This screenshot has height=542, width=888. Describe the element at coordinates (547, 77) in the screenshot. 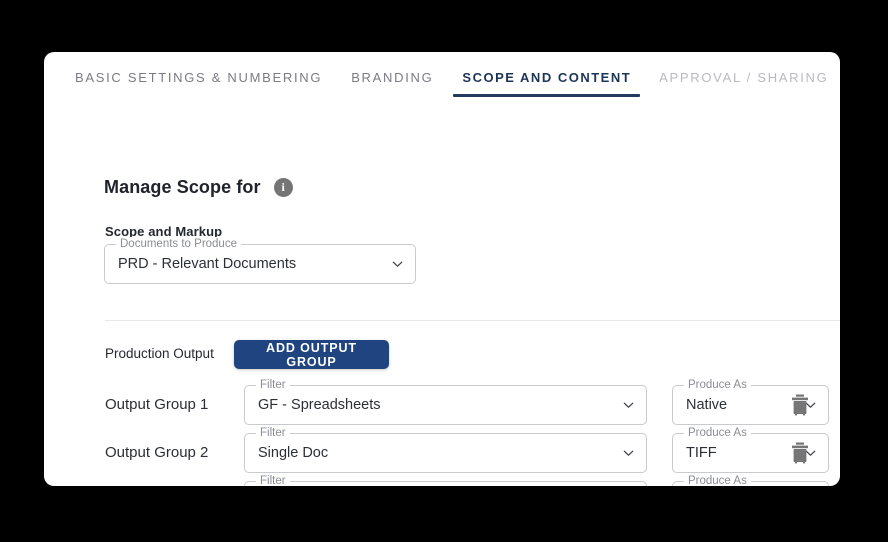

I see `tab-label: SCOPE AND CONTENT` at that location.